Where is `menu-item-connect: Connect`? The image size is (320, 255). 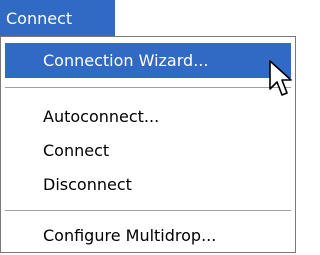
menu-item-connect: Connect is located at coordinates (148, 150).